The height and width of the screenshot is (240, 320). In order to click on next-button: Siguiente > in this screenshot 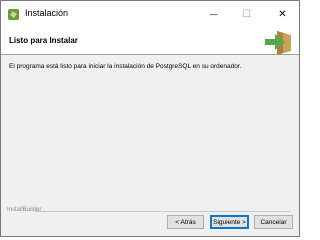, I will do `click(229, 222)`.